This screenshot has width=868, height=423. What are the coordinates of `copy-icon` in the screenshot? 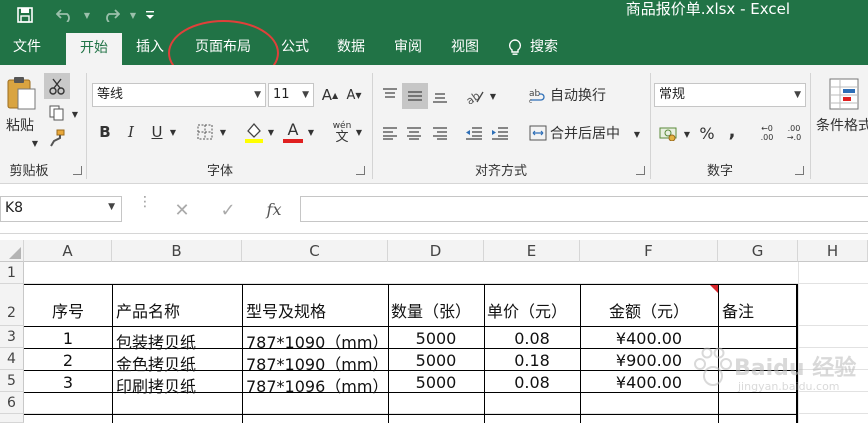 It's located at (57, 113).